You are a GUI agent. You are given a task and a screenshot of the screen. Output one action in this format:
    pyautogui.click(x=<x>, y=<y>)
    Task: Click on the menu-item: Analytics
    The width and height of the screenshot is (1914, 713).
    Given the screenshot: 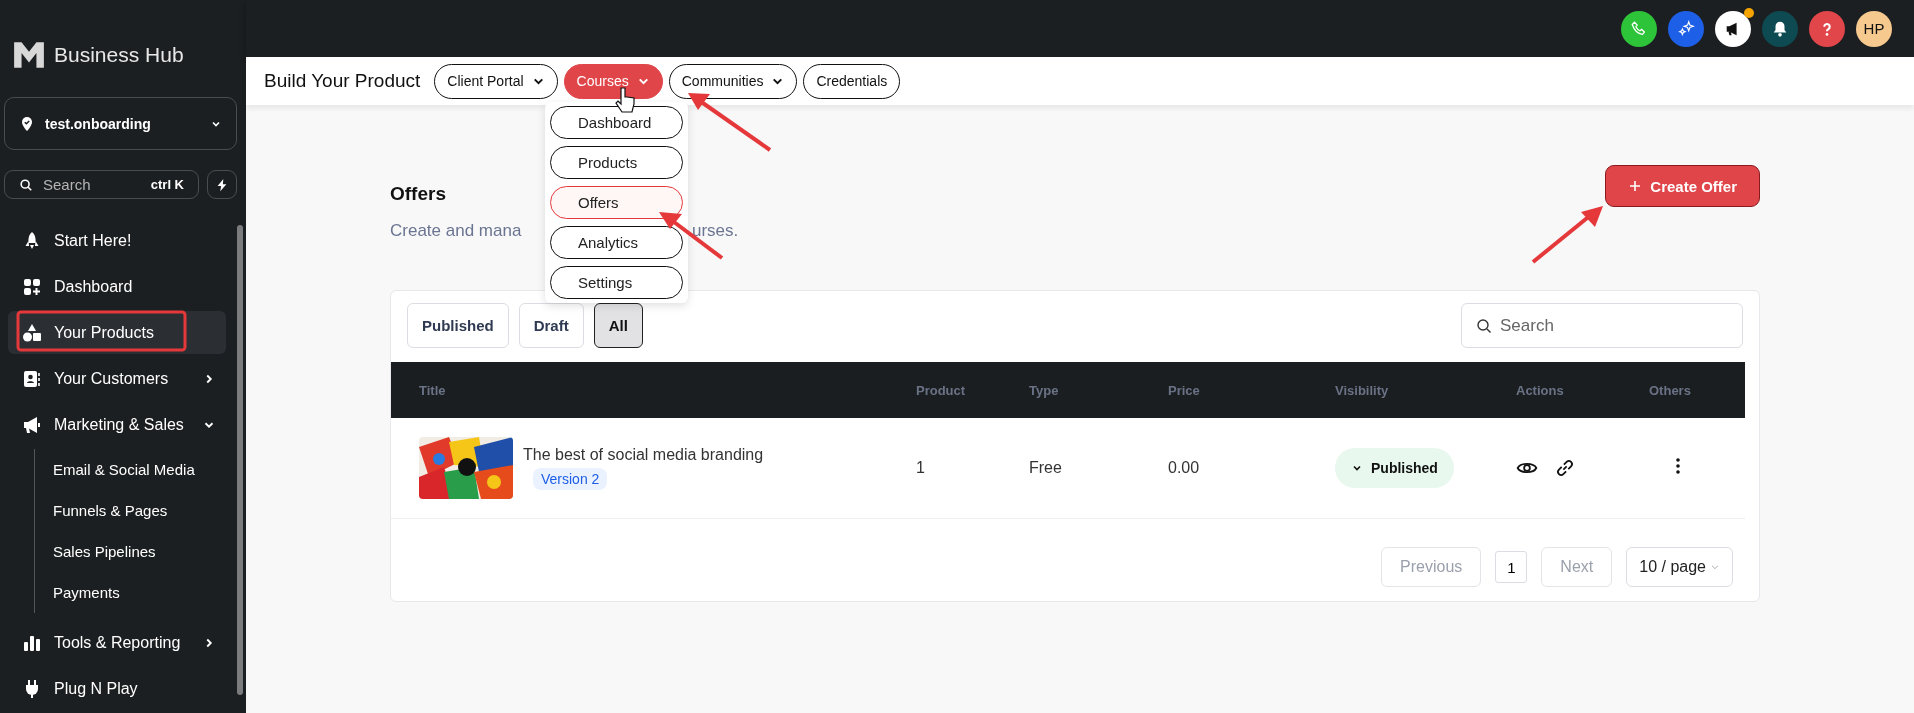 What is the action you would take?
    pyautogui.click(x=616, y=242)
    